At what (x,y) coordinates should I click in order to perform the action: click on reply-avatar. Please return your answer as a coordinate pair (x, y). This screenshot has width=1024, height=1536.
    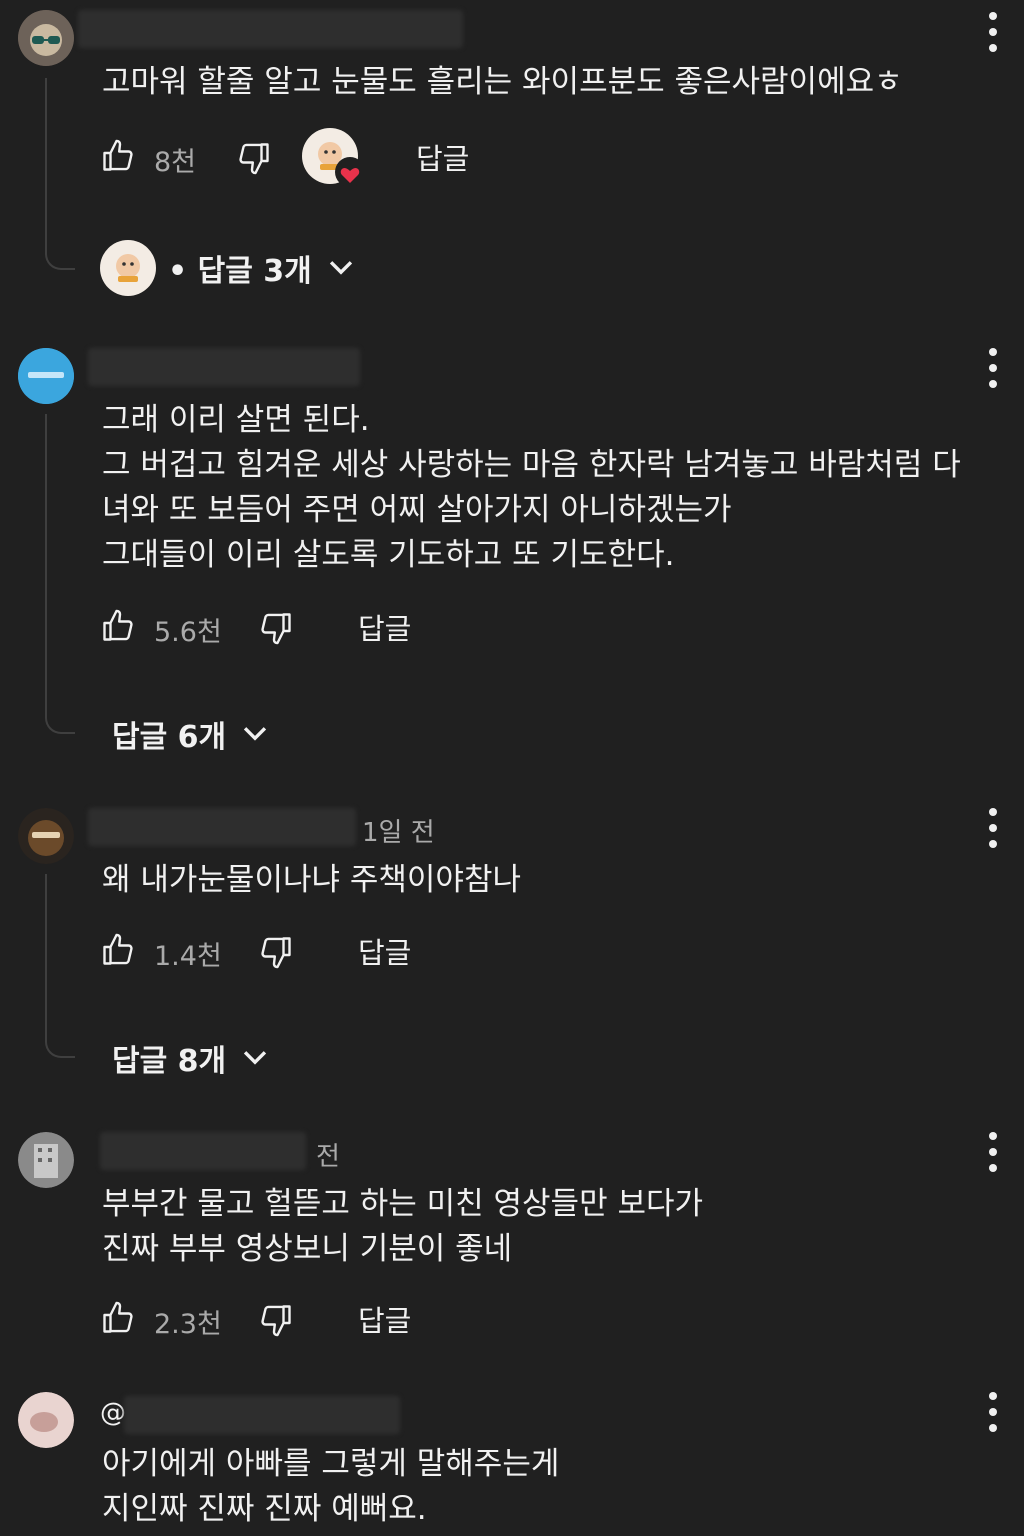
    Looking at the image, I should click on (128, 268).